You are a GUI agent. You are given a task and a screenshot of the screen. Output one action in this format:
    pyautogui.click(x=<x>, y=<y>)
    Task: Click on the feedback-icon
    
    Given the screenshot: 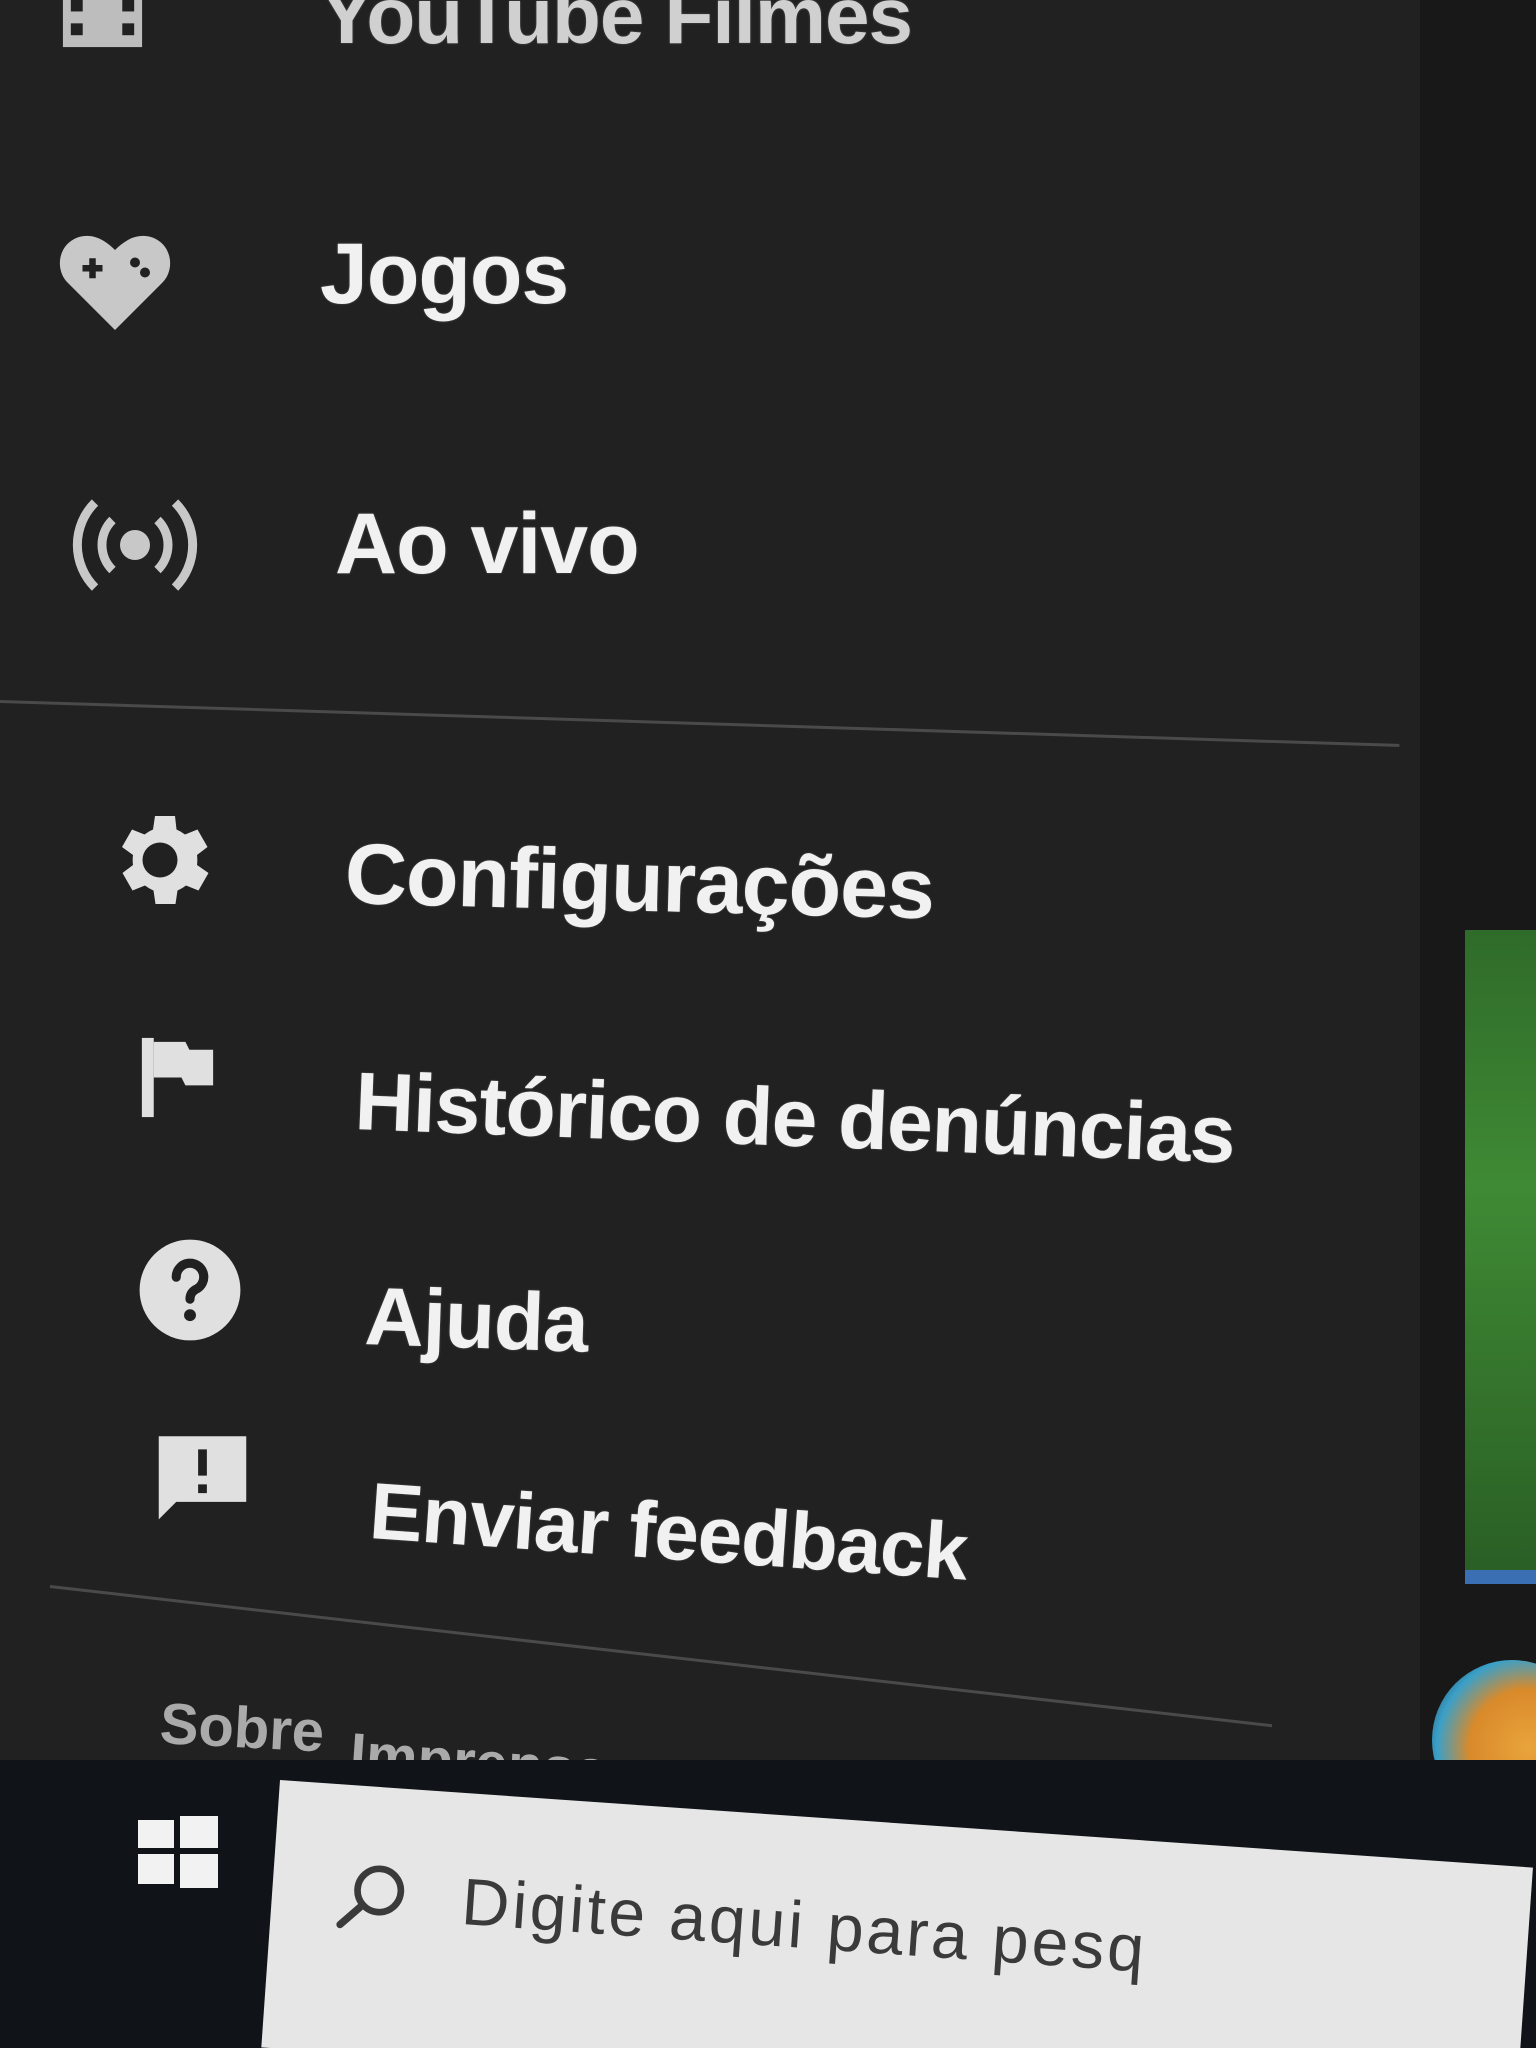 What is the action you would take?
    pyautogui.click(x=202, y=1480)
    